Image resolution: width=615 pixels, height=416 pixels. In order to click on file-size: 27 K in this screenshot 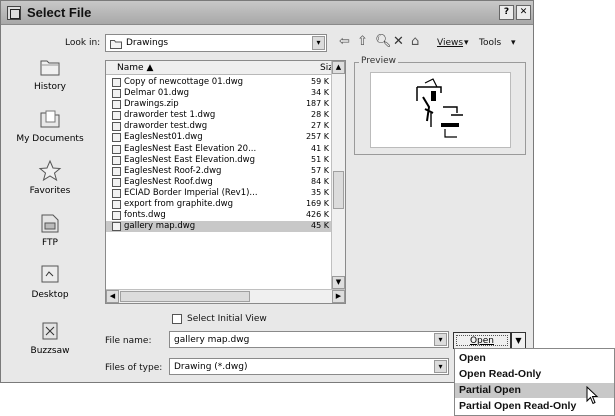, I will do `click(320, 126)`.